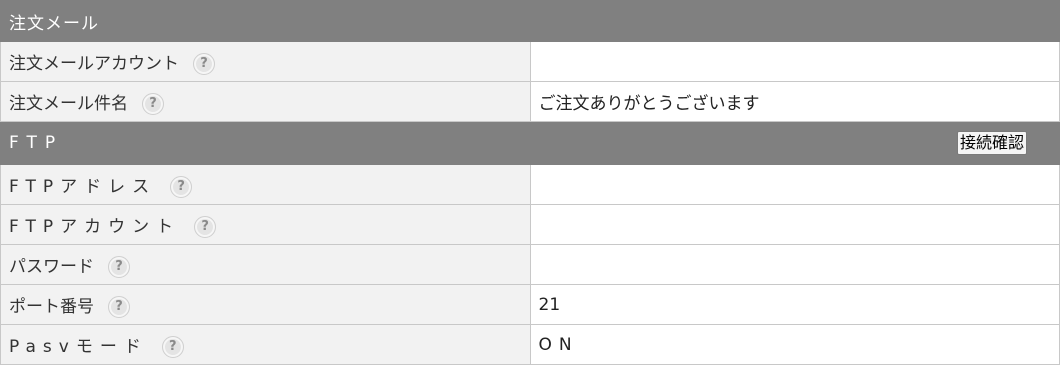 This screenshot has width=1060, height=365. I want to click on order-mail-subject-label-cell: 注文メール件名?, so click(265, 101).